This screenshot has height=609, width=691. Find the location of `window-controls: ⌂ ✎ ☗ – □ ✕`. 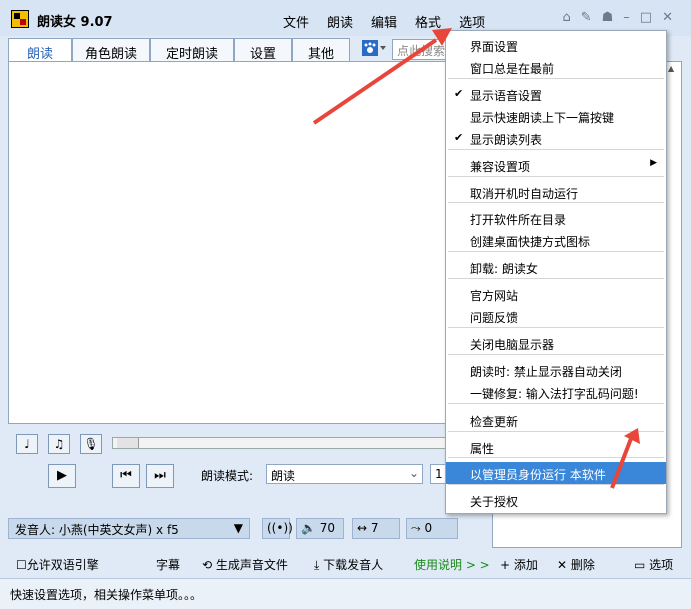

window-controls: ⌂ ✎ ☗ – □ ✕ is located at coordinates (617, 17).